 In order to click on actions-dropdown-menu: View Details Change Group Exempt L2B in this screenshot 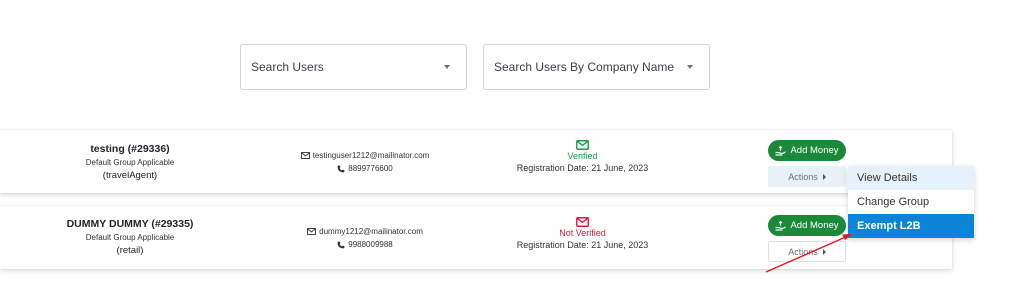, I will do `click(911, 202)`.